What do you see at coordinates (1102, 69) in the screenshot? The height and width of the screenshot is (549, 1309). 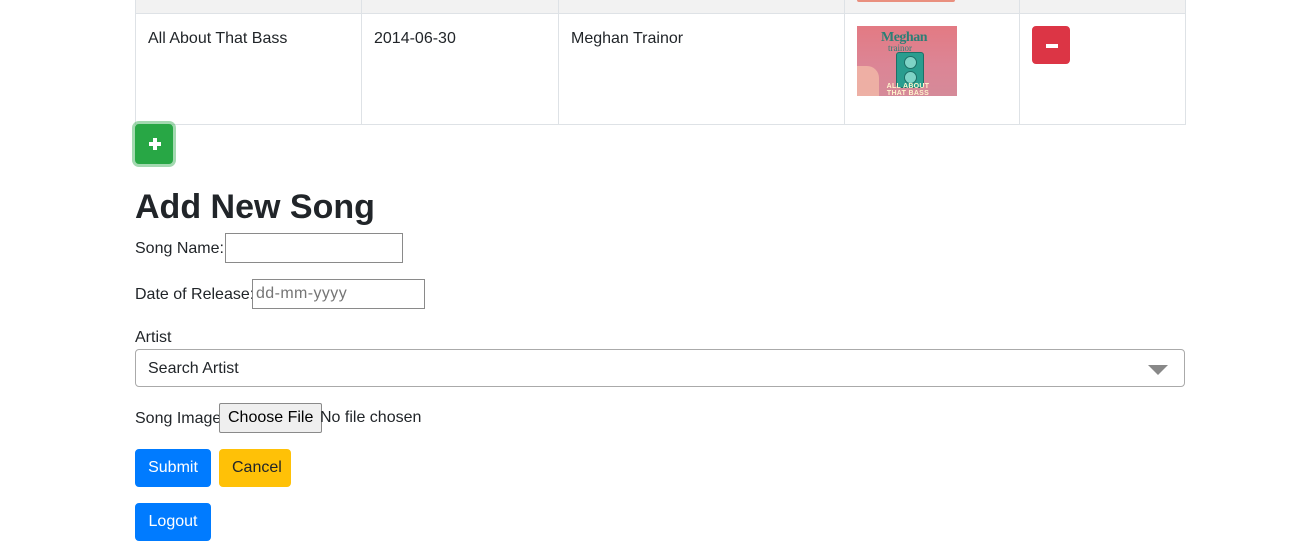 I see `cell-actions` at bounding box center [1102, 69].